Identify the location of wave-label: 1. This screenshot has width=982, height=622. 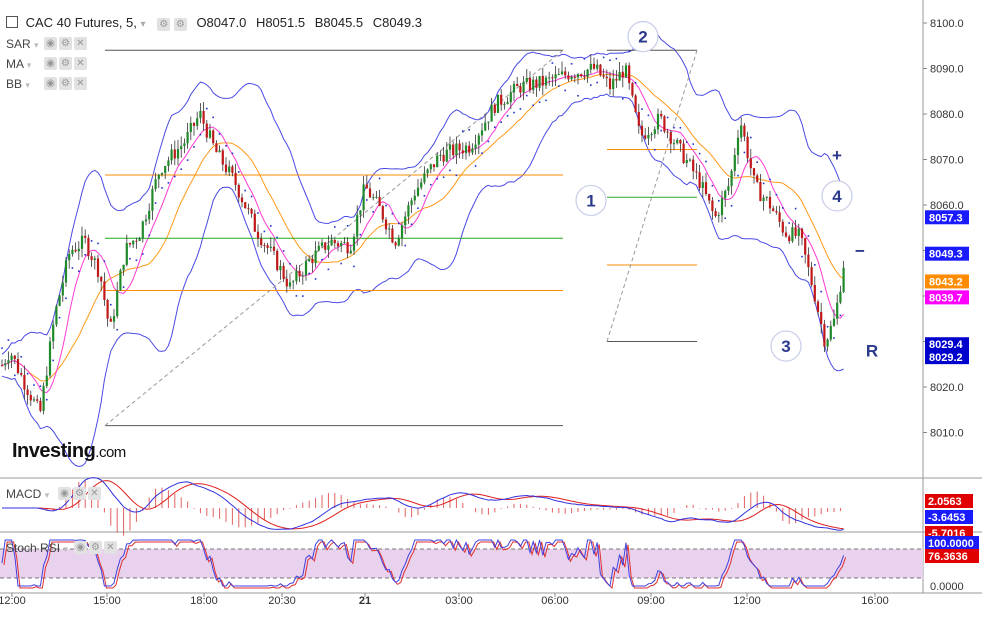
(590, 200).